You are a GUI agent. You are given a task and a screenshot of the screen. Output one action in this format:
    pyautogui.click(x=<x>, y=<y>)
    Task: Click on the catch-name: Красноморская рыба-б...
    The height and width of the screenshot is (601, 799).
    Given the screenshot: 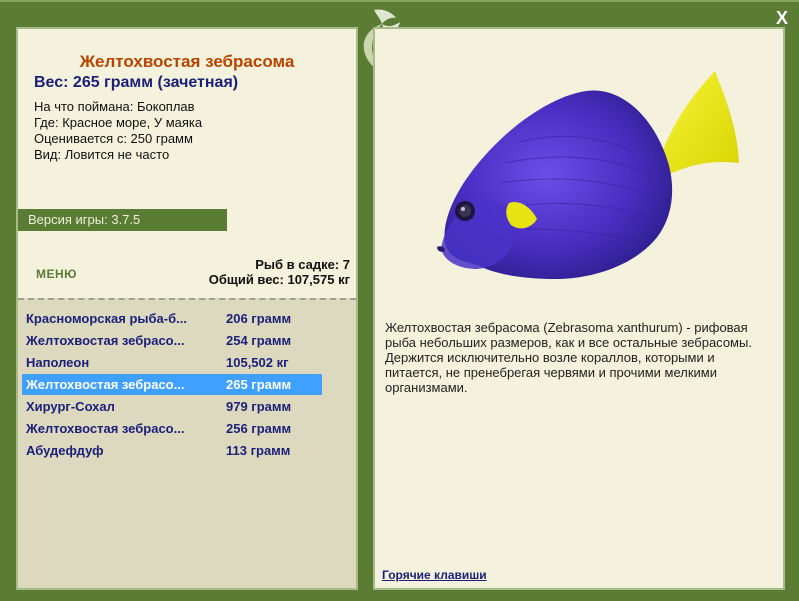 What is the action you would take?
    pyautogui.click(x=106, y=318)
    